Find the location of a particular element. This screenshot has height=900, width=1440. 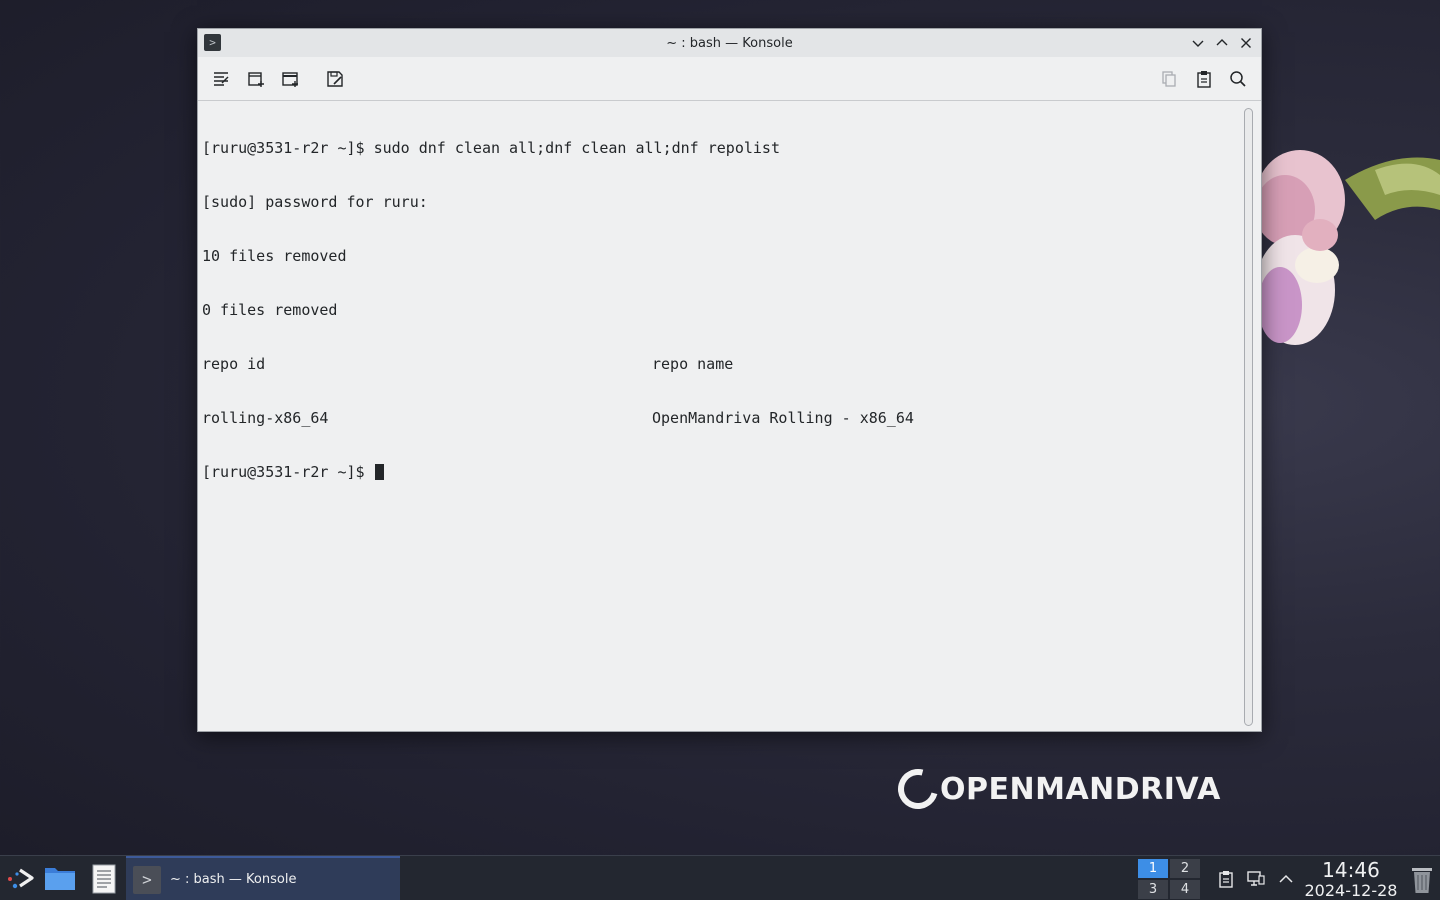

window-titlebar: > ~ : bash — Konsole is located at coordinates (729, 43).